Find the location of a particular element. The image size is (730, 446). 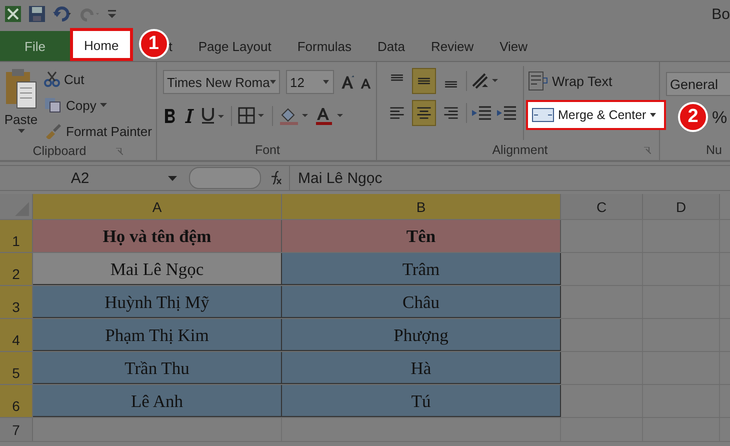

font-name-dropdown: Times New Roma is located at coordinates (221, 82).